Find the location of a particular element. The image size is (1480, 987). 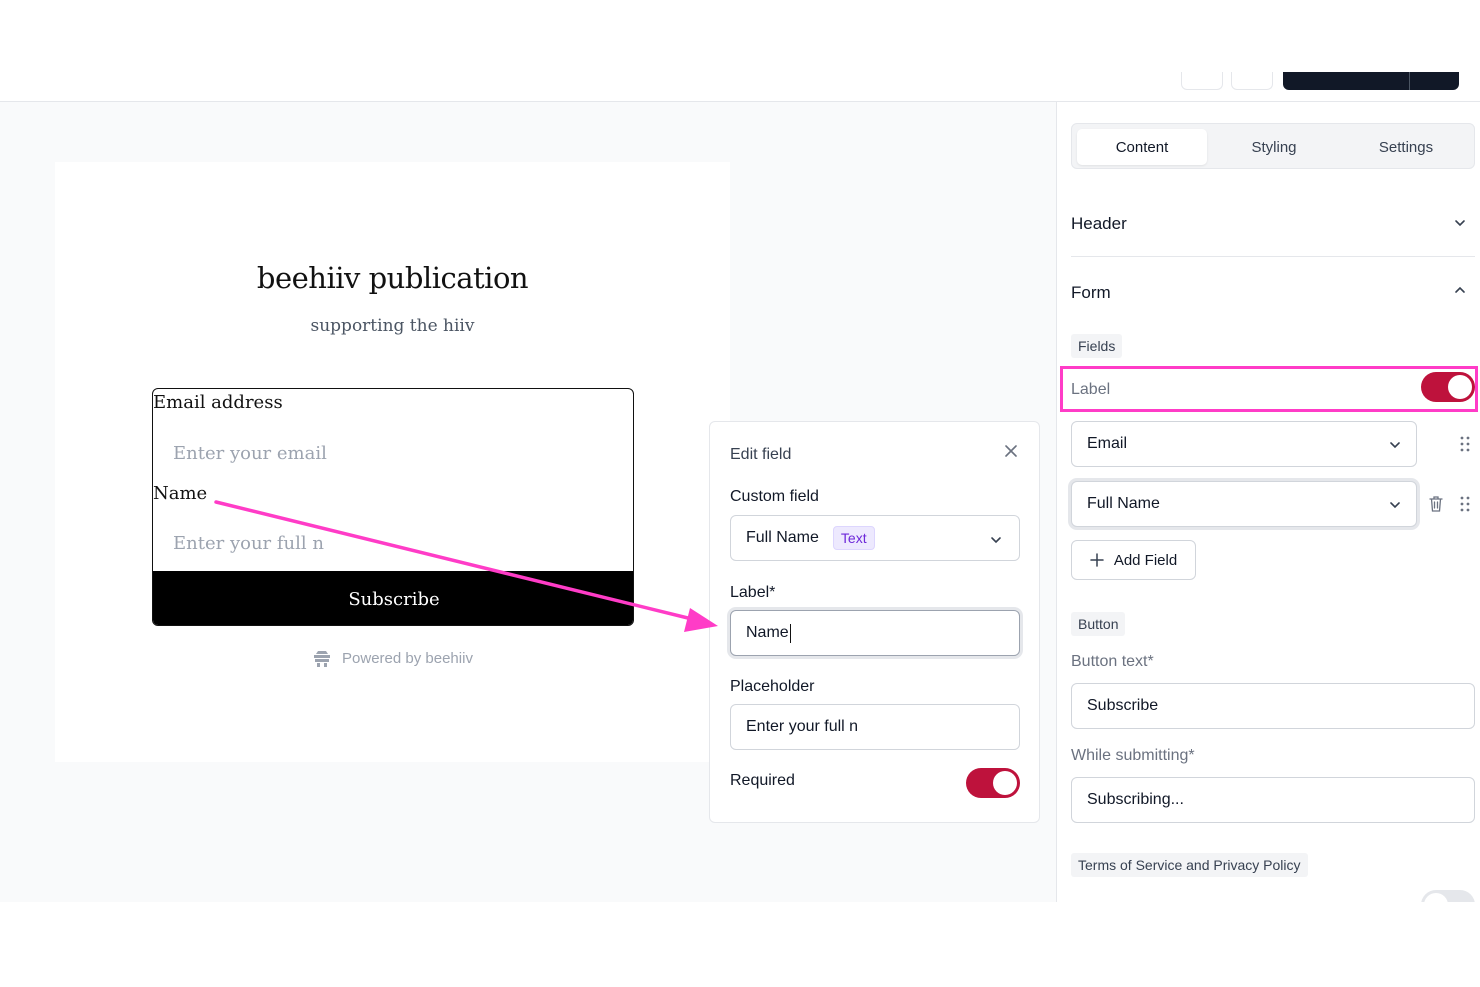

publication-subtitle: supporting the hiiv is located at coordinates (392, 326).